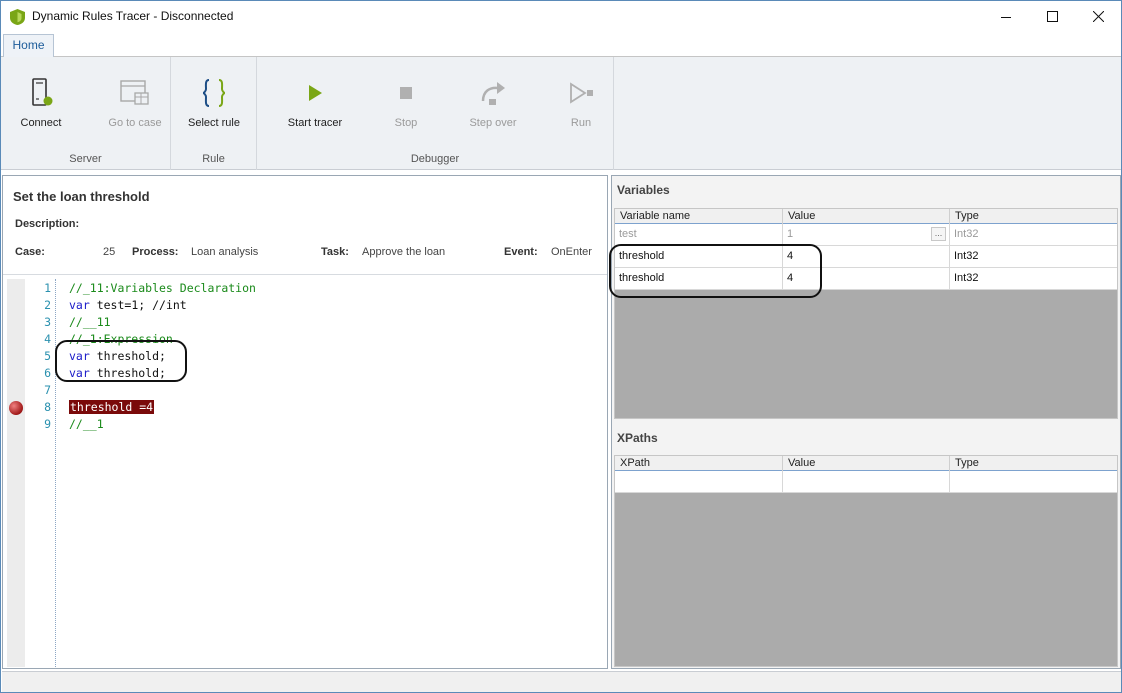  Describe the element at coordinates (305, 390) in the screenshot. I see `code-line: 7` at that location.